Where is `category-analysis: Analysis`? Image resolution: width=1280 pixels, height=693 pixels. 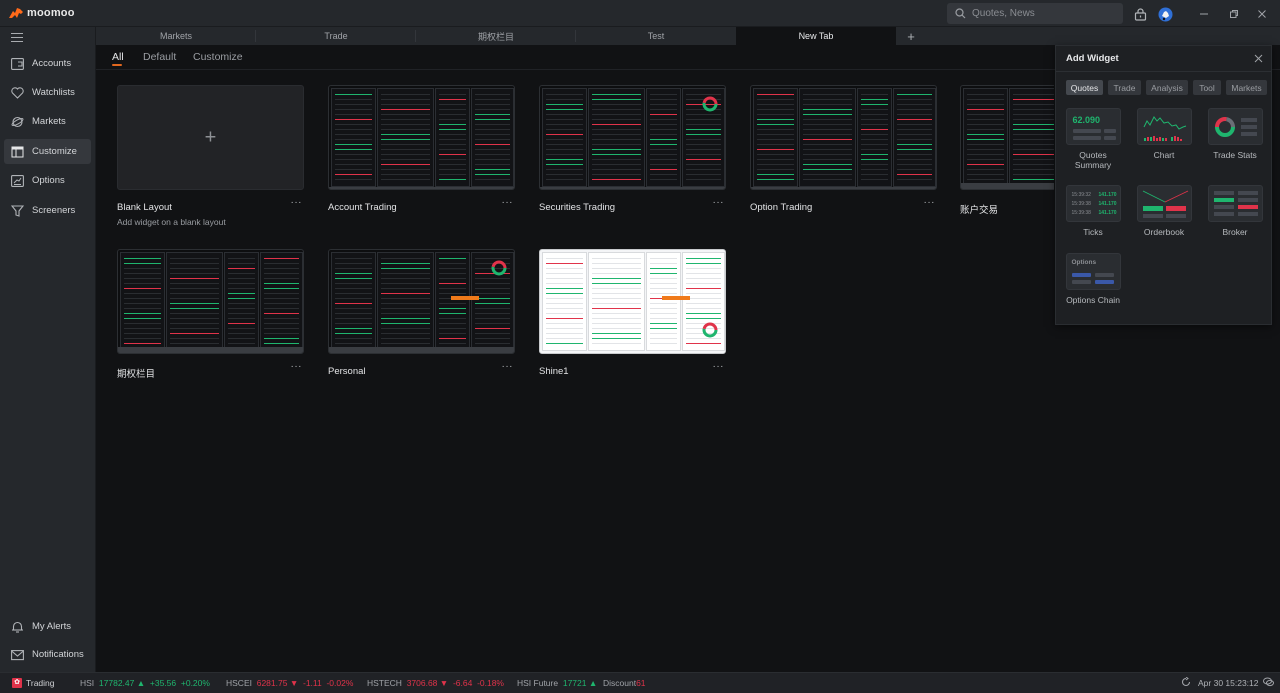 category-analysis: Analysis is located at coordinates (1167, 87).